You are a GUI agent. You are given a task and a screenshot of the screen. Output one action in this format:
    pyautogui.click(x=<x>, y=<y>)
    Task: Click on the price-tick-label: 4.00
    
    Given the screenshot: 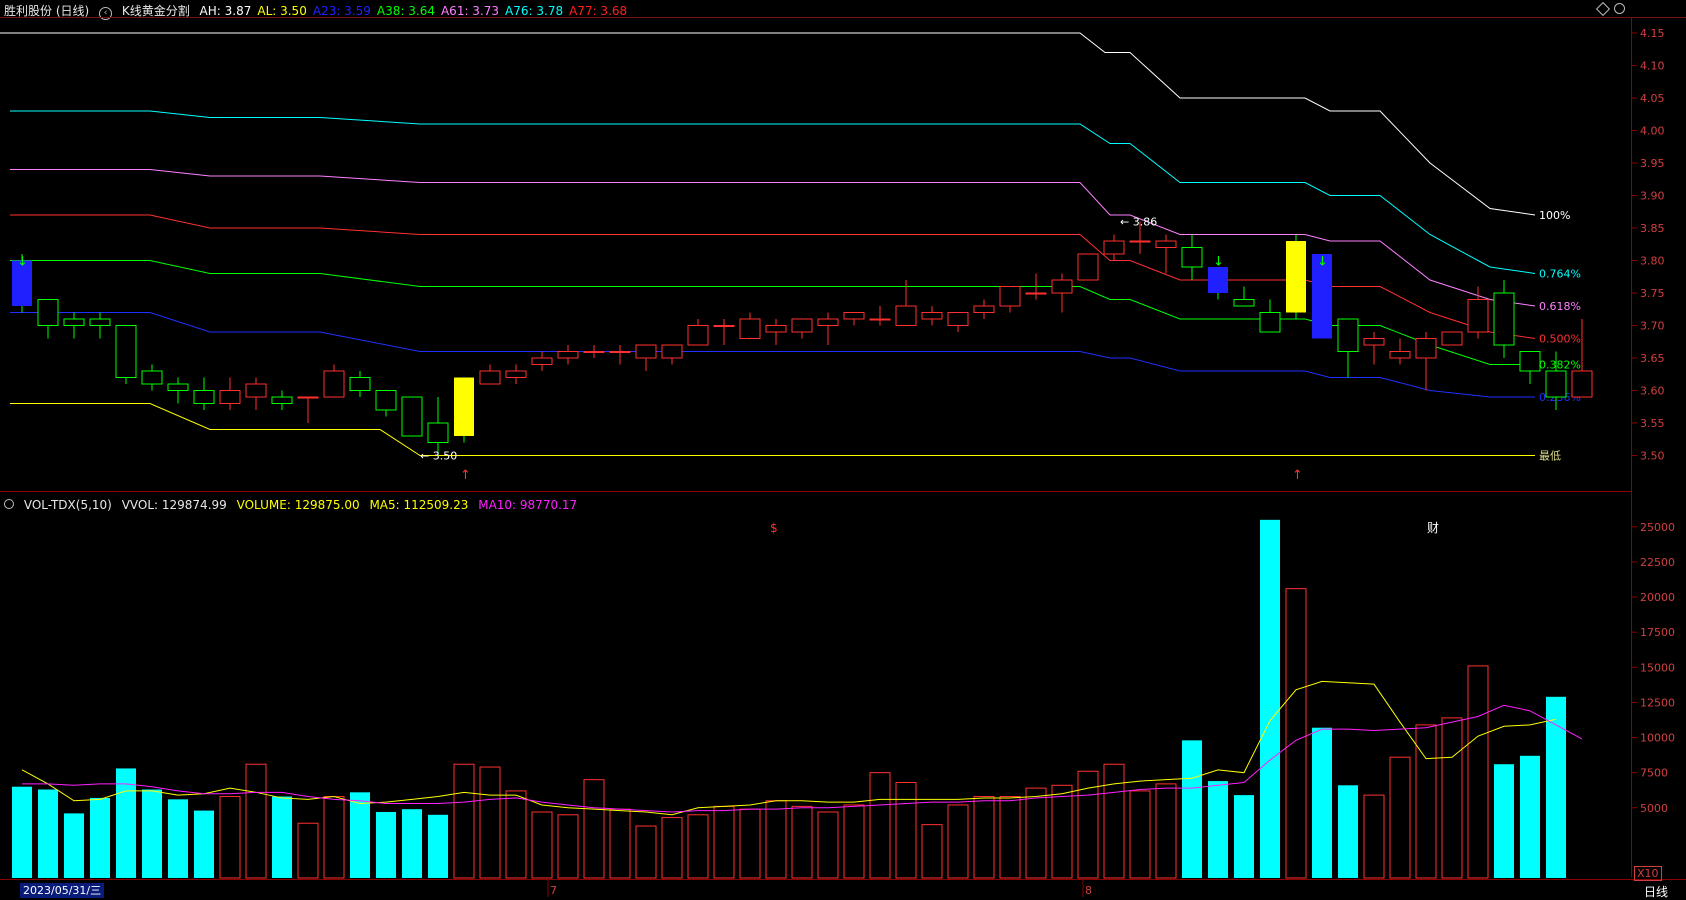 What is the action you would take?
    pyautogui.click(x=1652, y=131)
    